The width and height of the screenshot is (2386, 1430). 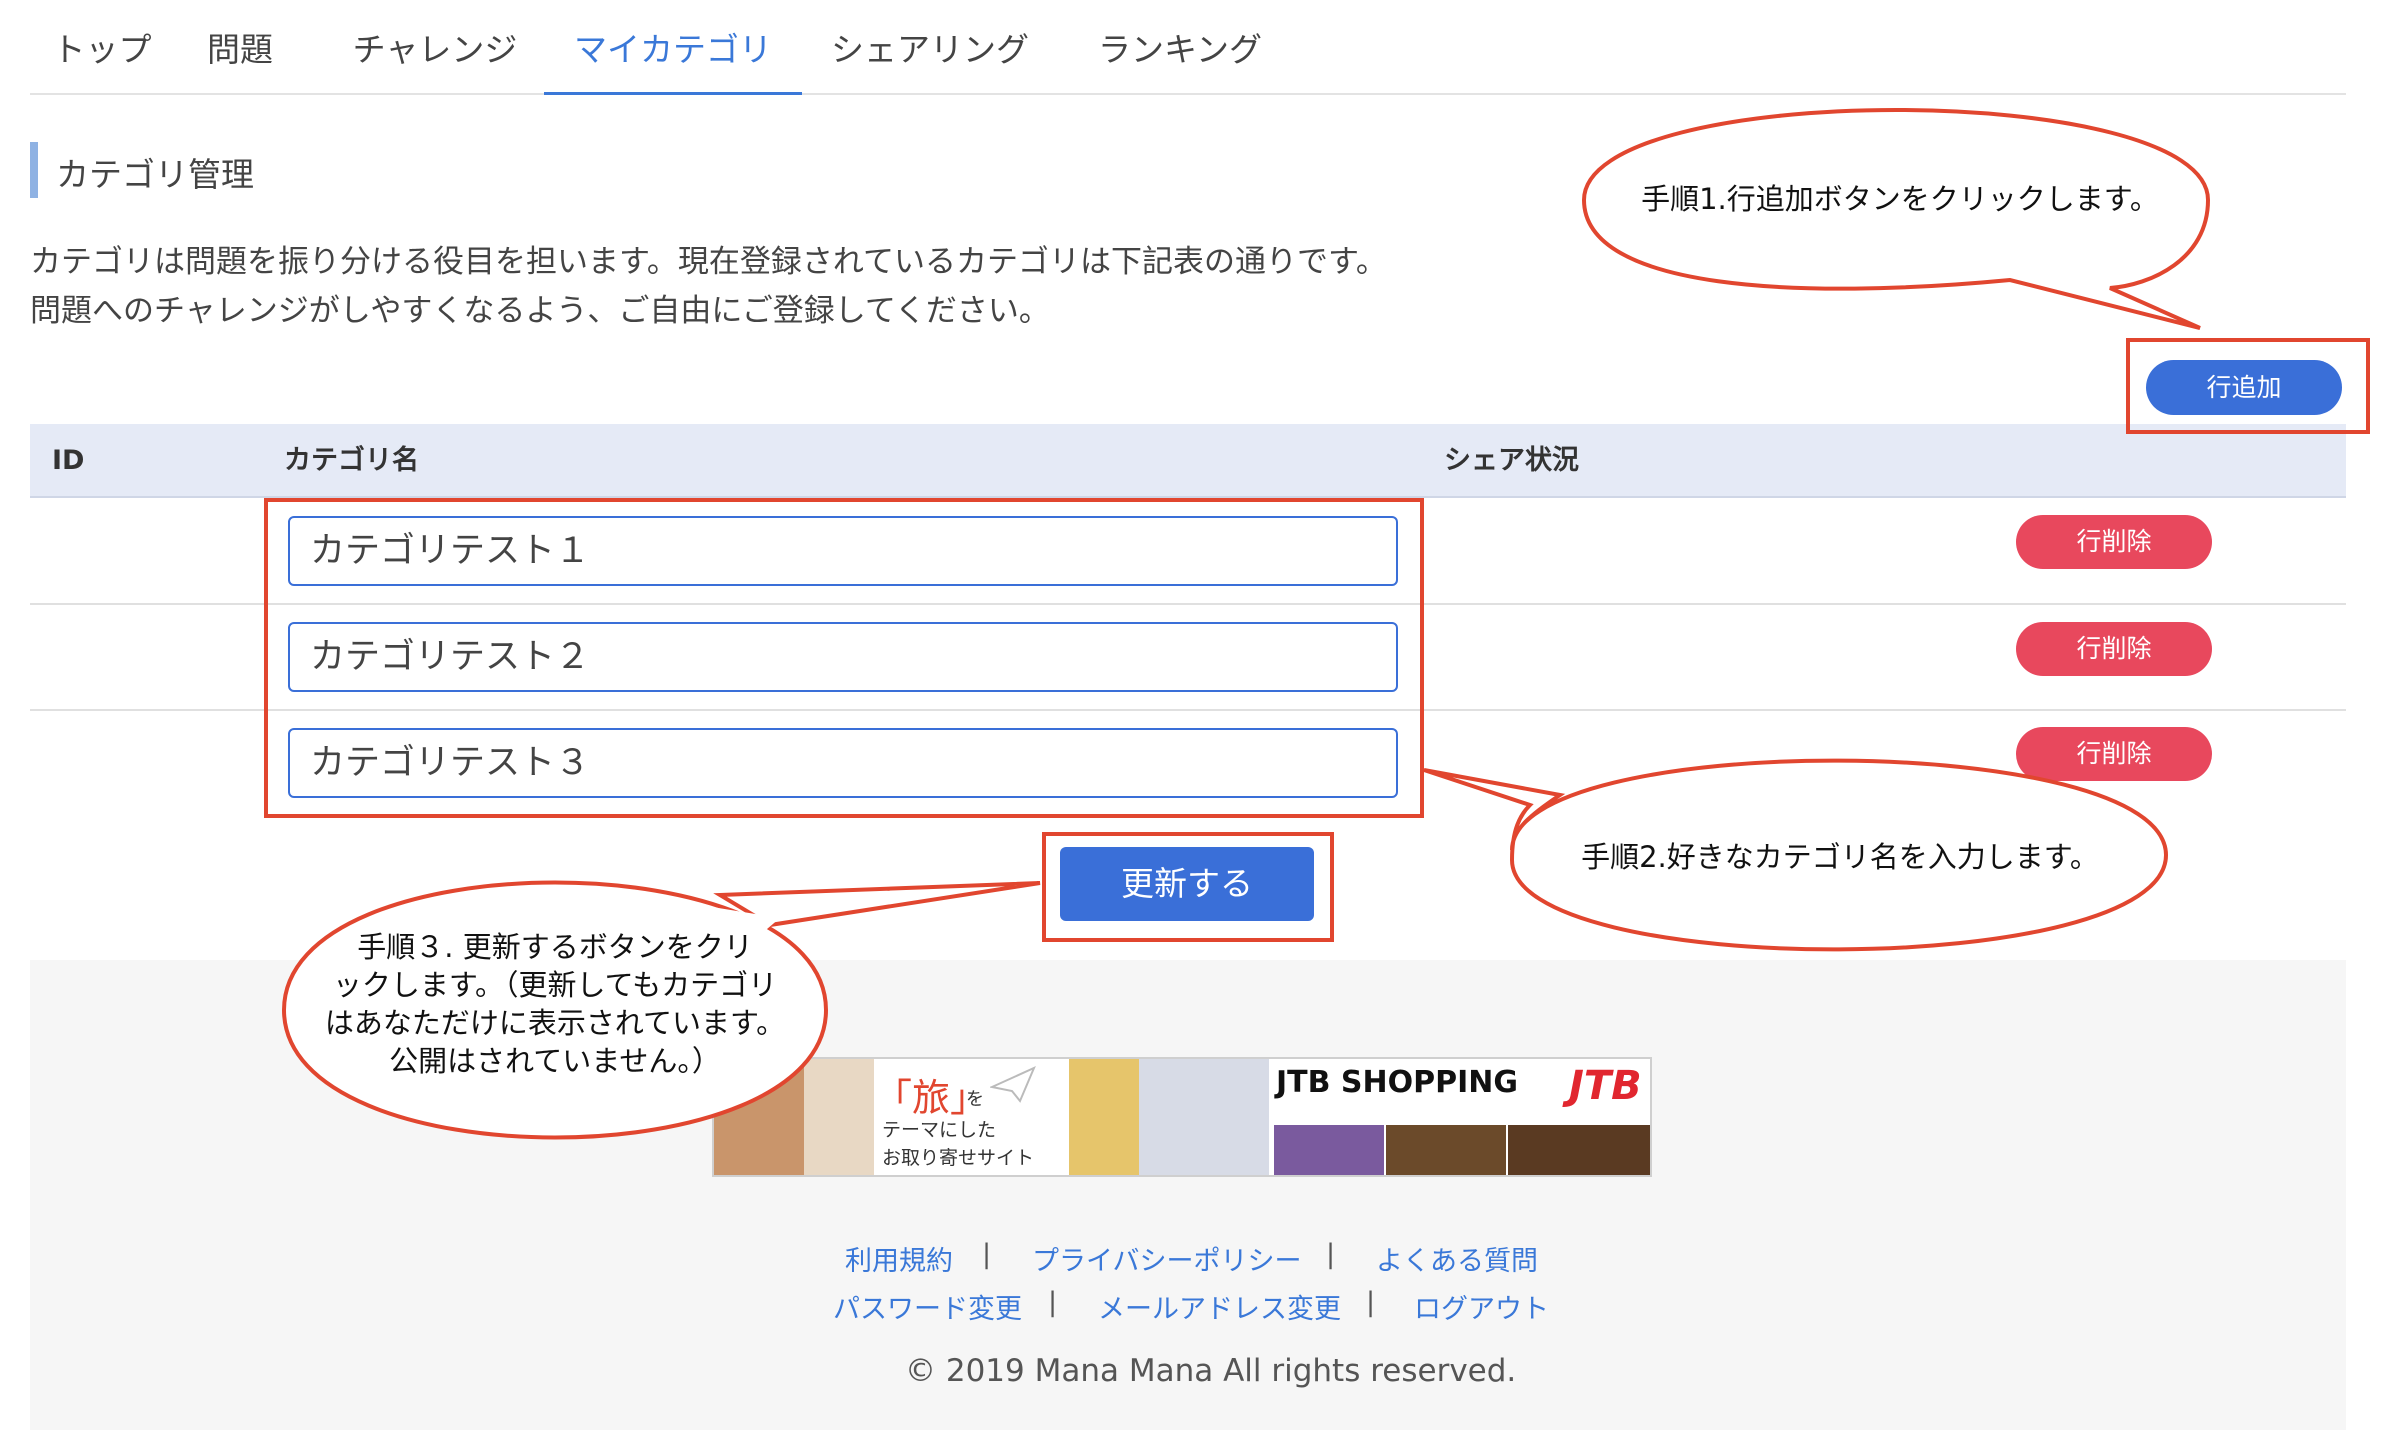 I want to click on callout-step3-line2: ックします。（更新してもカテゴリ, so click(x=555, y=985).